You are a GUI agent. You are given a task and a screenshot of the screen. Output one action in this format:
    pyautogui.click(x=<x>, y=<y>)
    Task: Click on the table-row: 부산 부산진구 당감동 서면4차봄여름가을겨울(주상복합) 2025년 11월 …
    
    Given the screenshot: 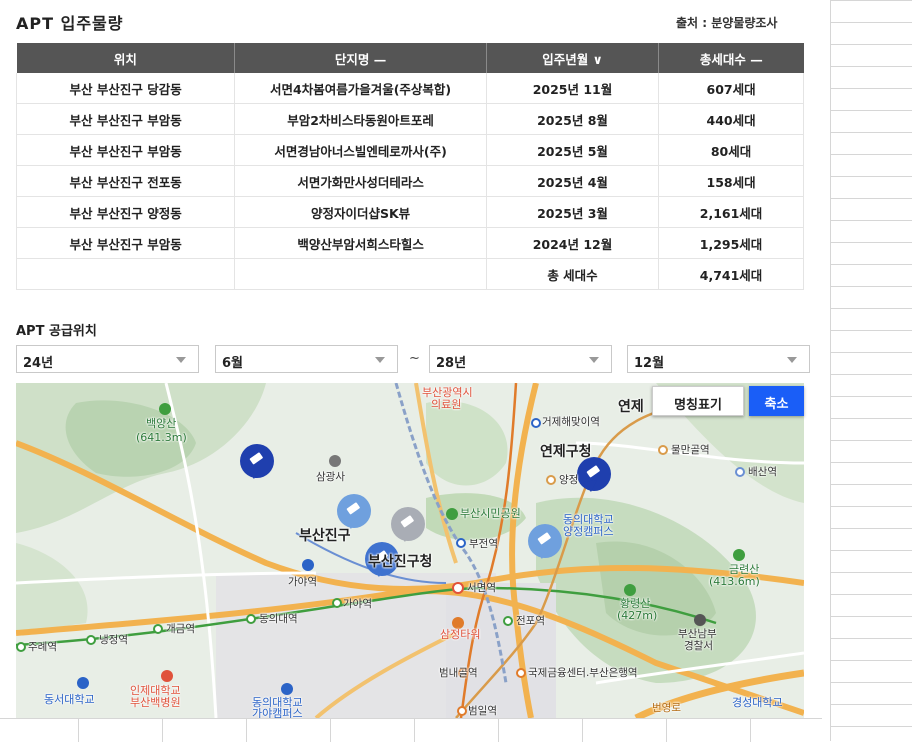 What is the action you would take?
    pyautogui.click(x=409, y=88)
    